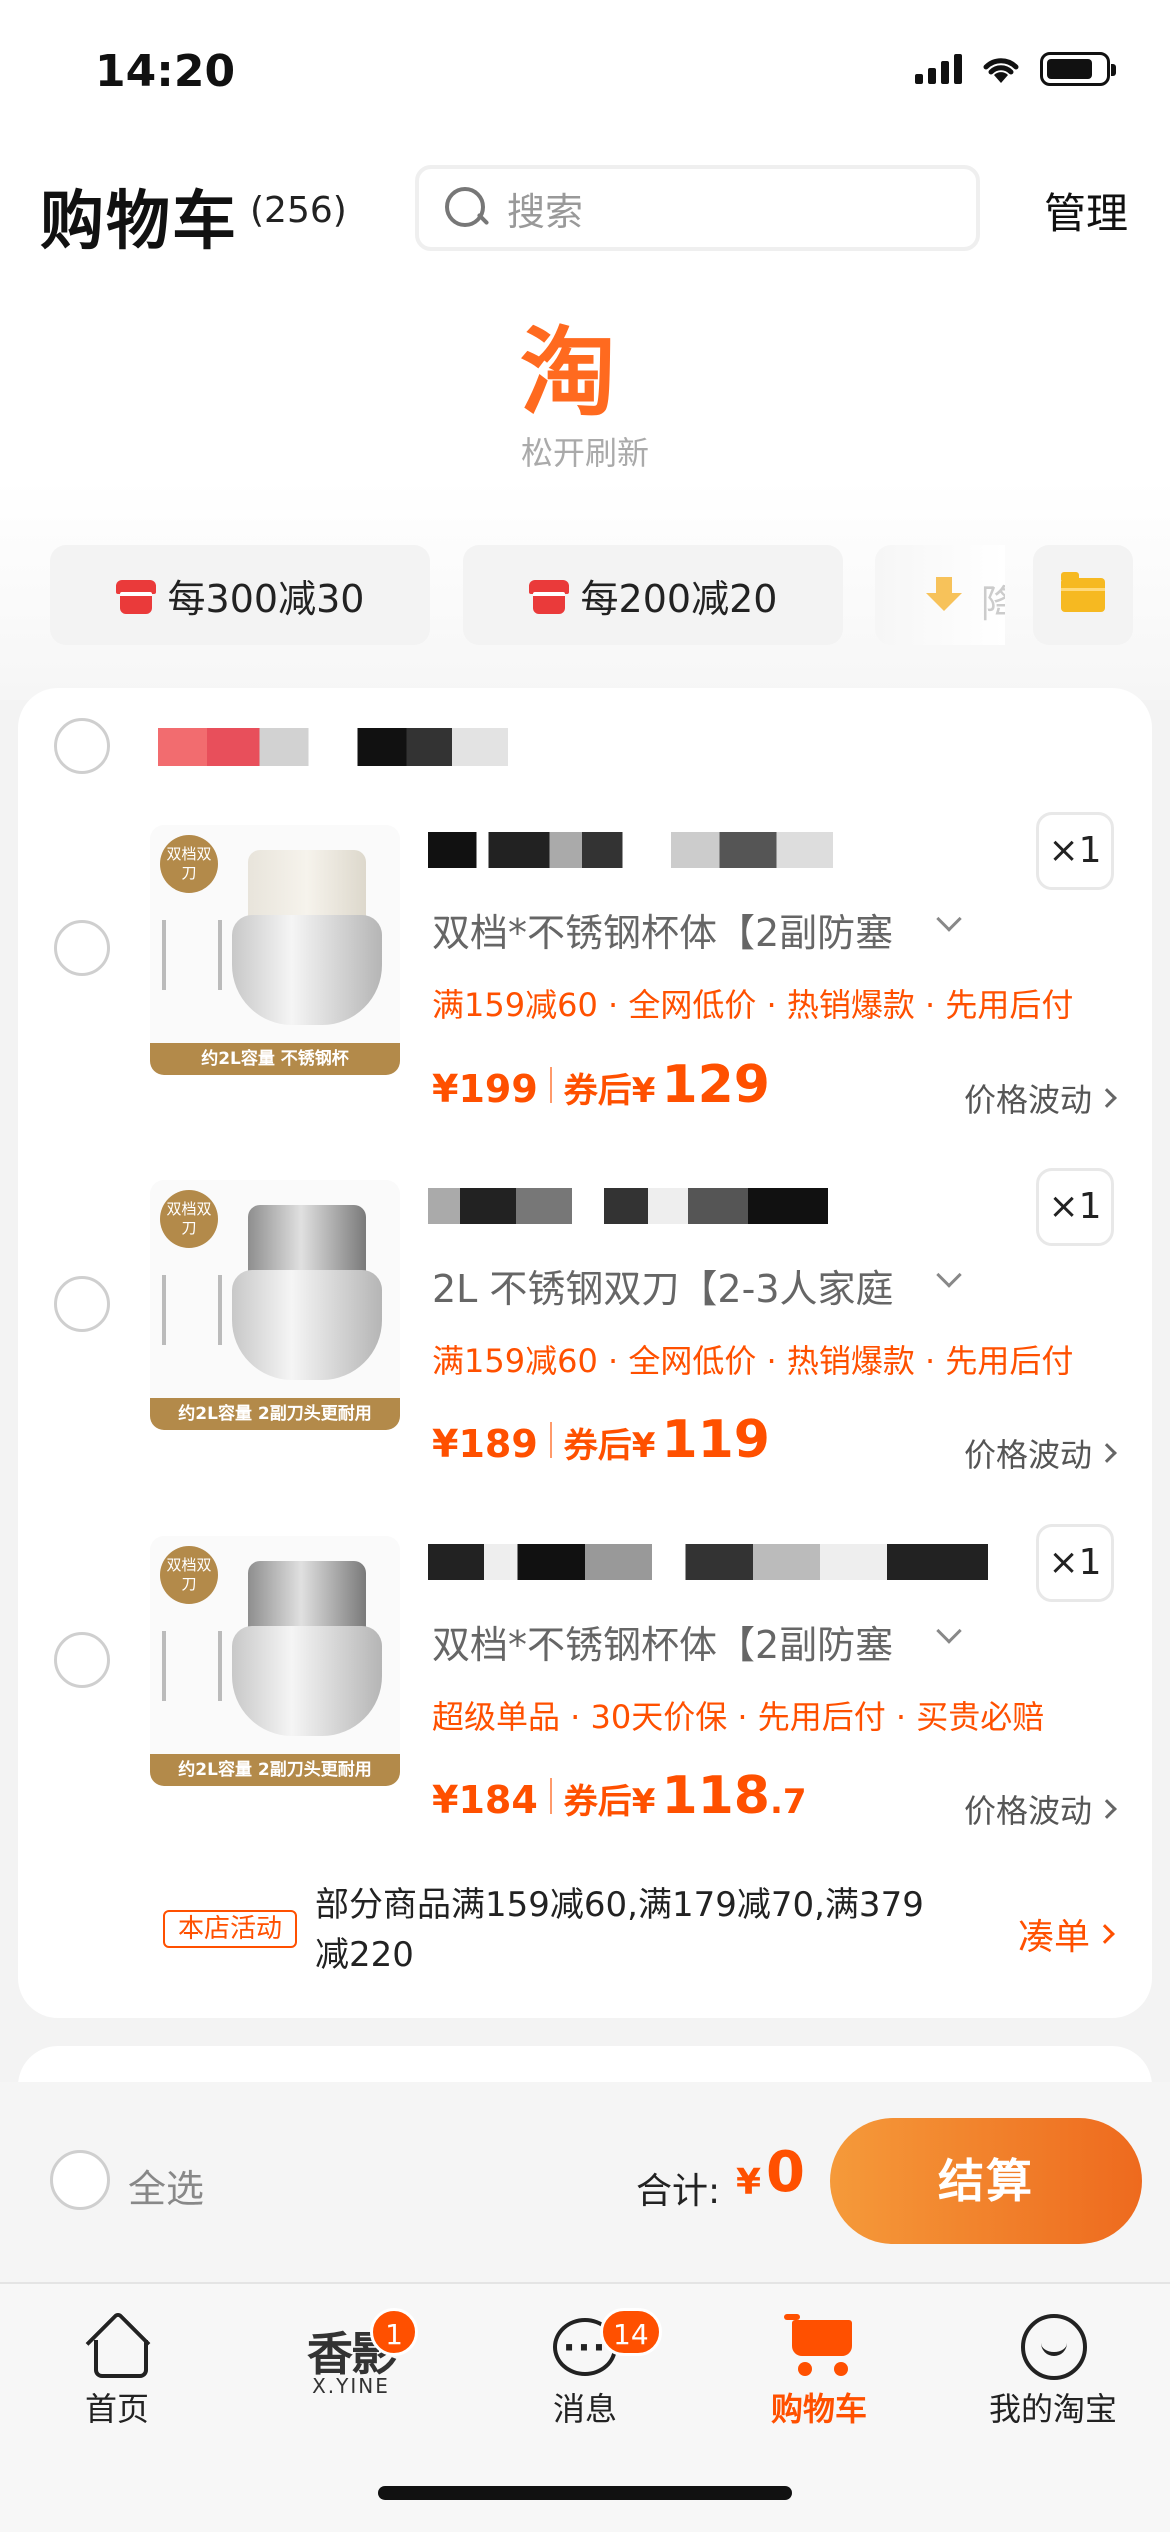 The width and height of the screenshot is (1170, 2532). I want to click on status-time: 14:20, so click(165, 71).